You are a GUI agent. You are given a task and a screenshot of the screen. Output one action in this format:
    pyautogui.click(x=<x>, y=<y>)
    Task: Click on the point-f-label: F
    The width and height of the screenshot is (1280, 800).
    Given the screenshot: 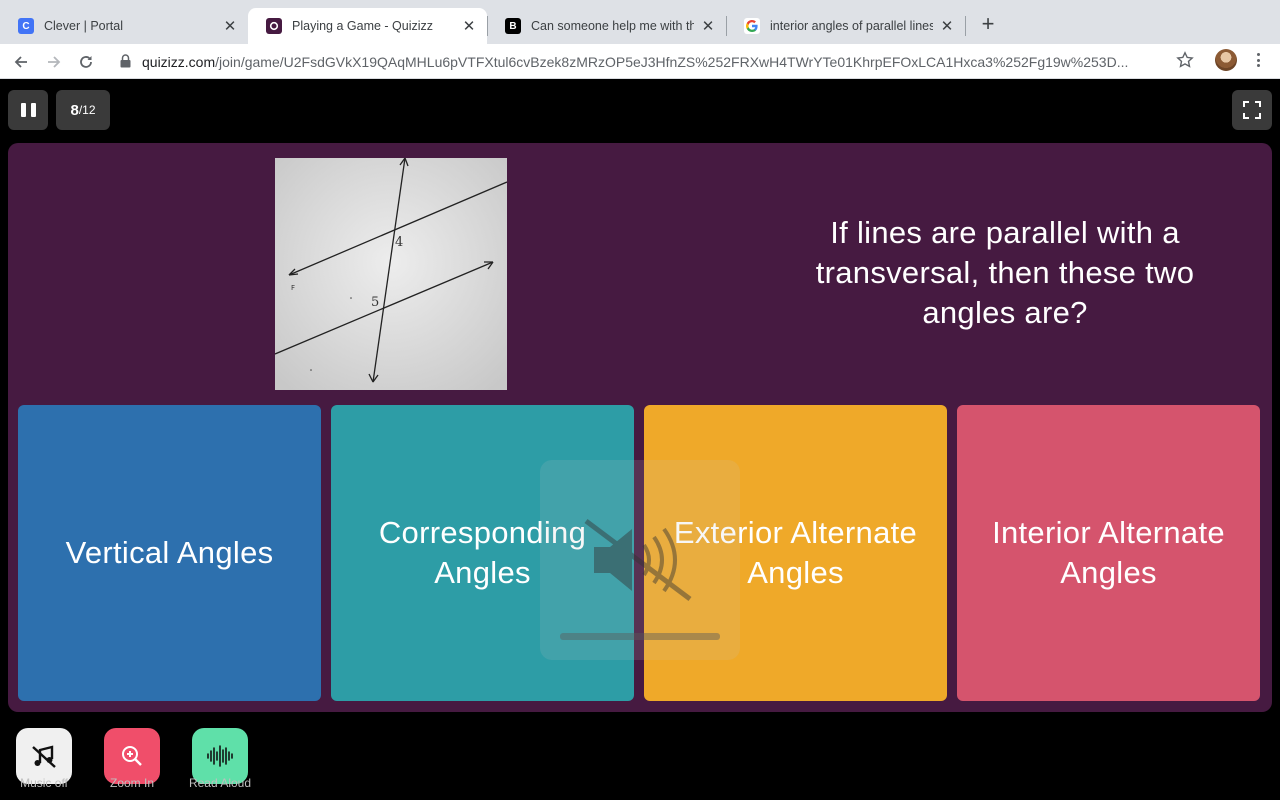 What is the action you would take?
    pyautogui.click(x=293, y=288)
    